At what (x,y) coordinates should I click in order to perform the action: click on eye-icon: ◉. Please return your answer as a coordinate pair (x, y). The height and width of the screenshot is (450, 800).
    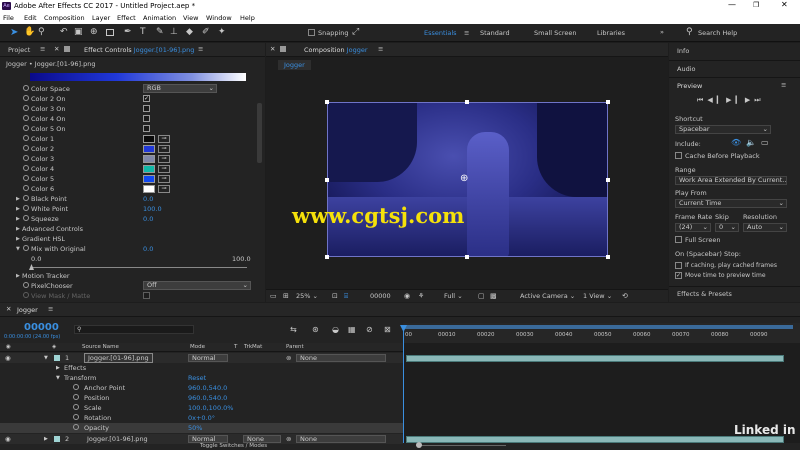
    Looking at the image, I should click on (8, 439).